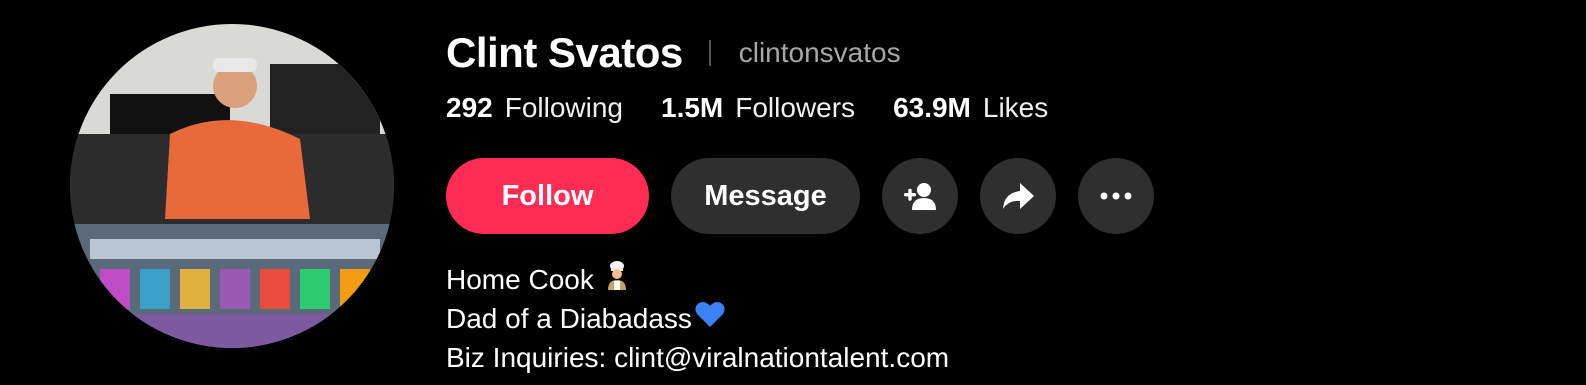 Image resolution: width=1586 pixels, height=385 pixels. I want to click on profile-actions: Follow Message, so click(811, 196).